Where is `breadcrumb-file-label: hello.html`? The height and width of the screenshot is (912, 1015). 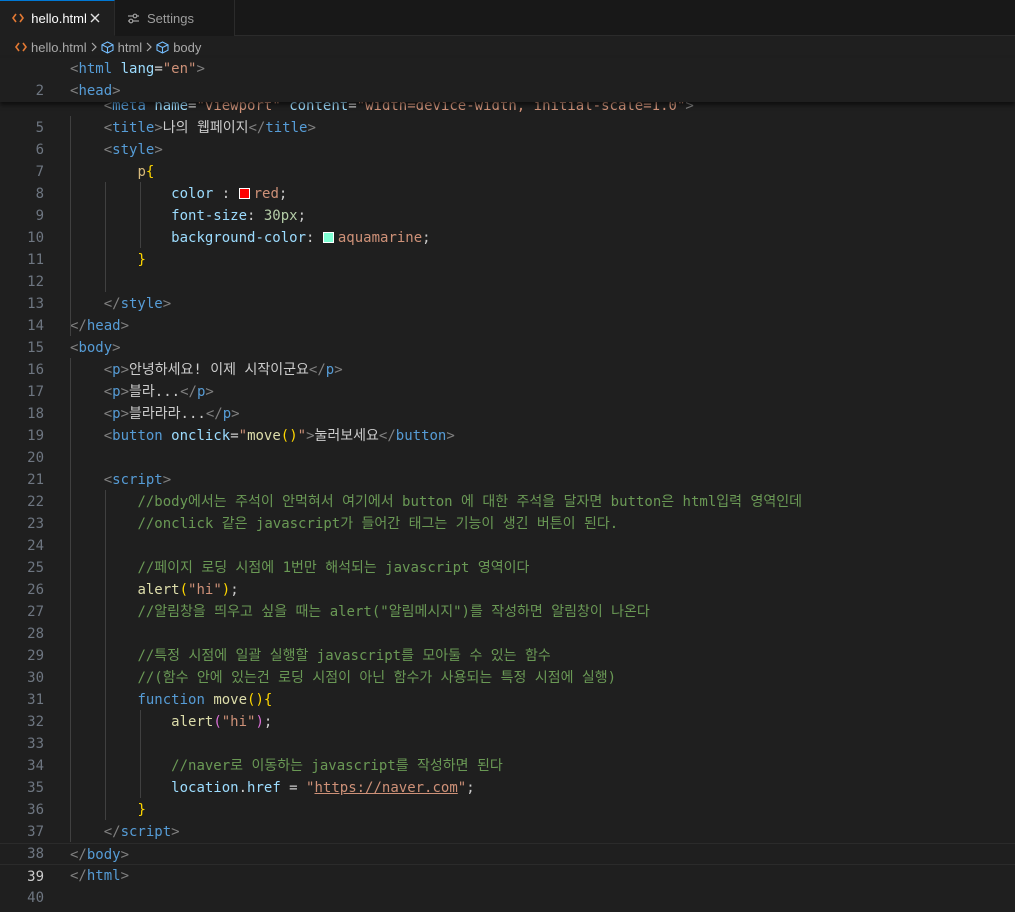
breadcrumb-file-label: hello.html is located at coordinates (59, 47).